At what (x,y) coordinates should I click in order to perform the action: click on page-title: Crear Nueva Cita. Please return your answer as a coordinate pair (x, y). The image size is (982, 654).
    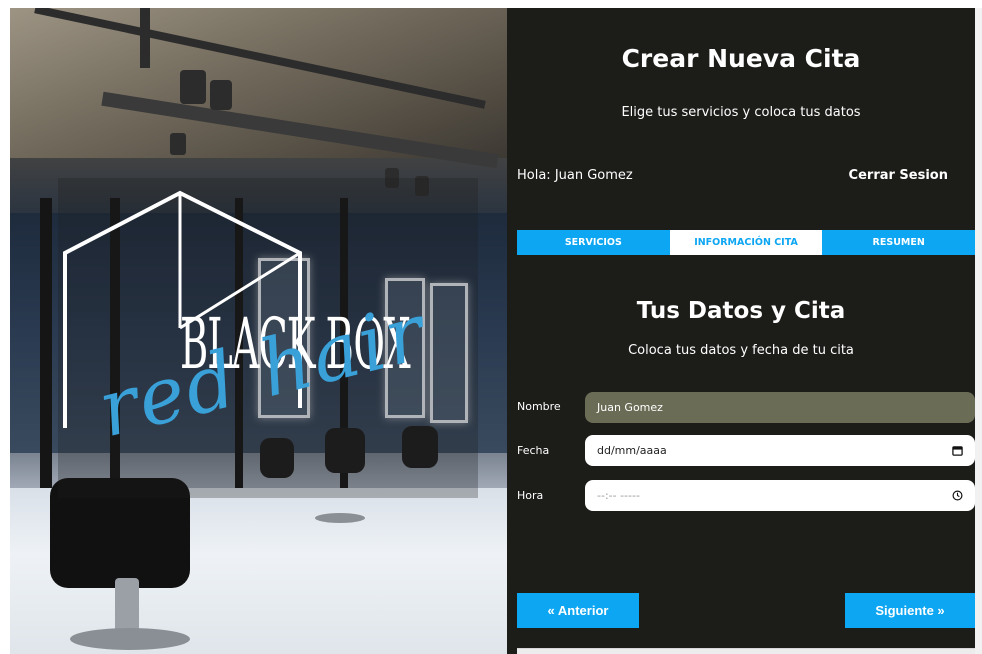
    Looking at the image, I should click on (741, 58).